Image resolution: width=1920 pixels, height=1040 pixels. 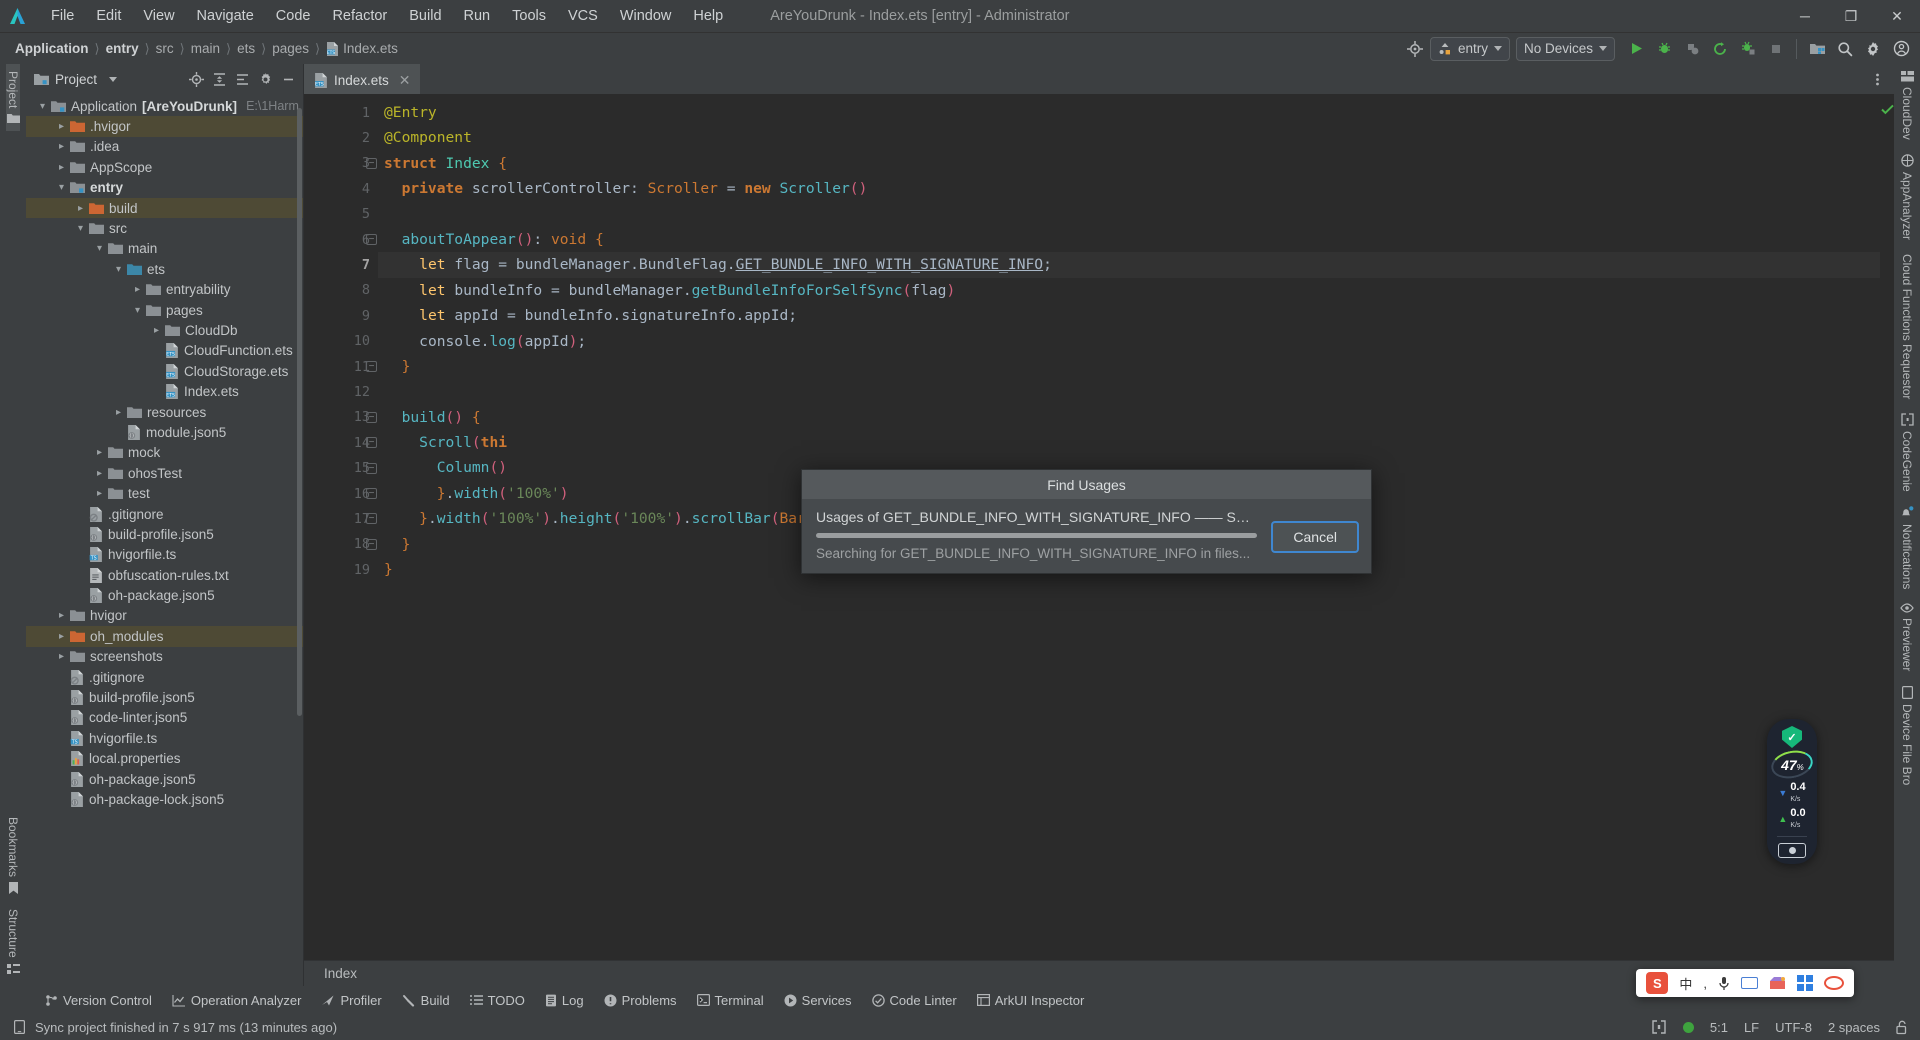 I want to click on line-number: 7, so click(x=341, y=264).